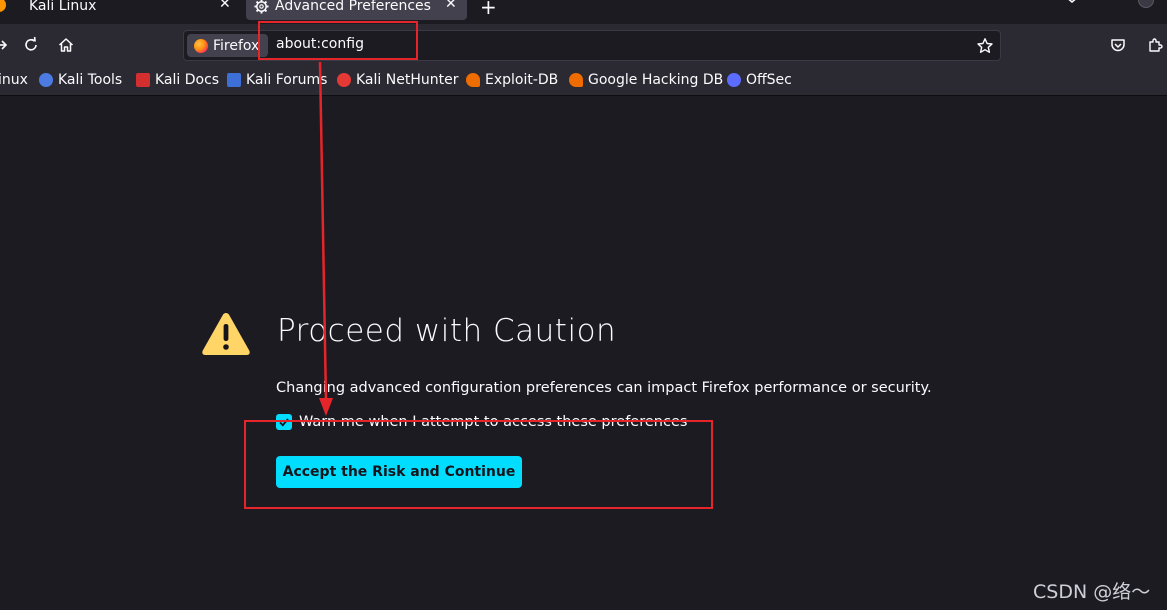 The height and width of the screenshot is (610, 1167). What do you see at coordinates (325, 238) in the screenshot?
I see `annotation-arrow` at bounding box center [325, 238].